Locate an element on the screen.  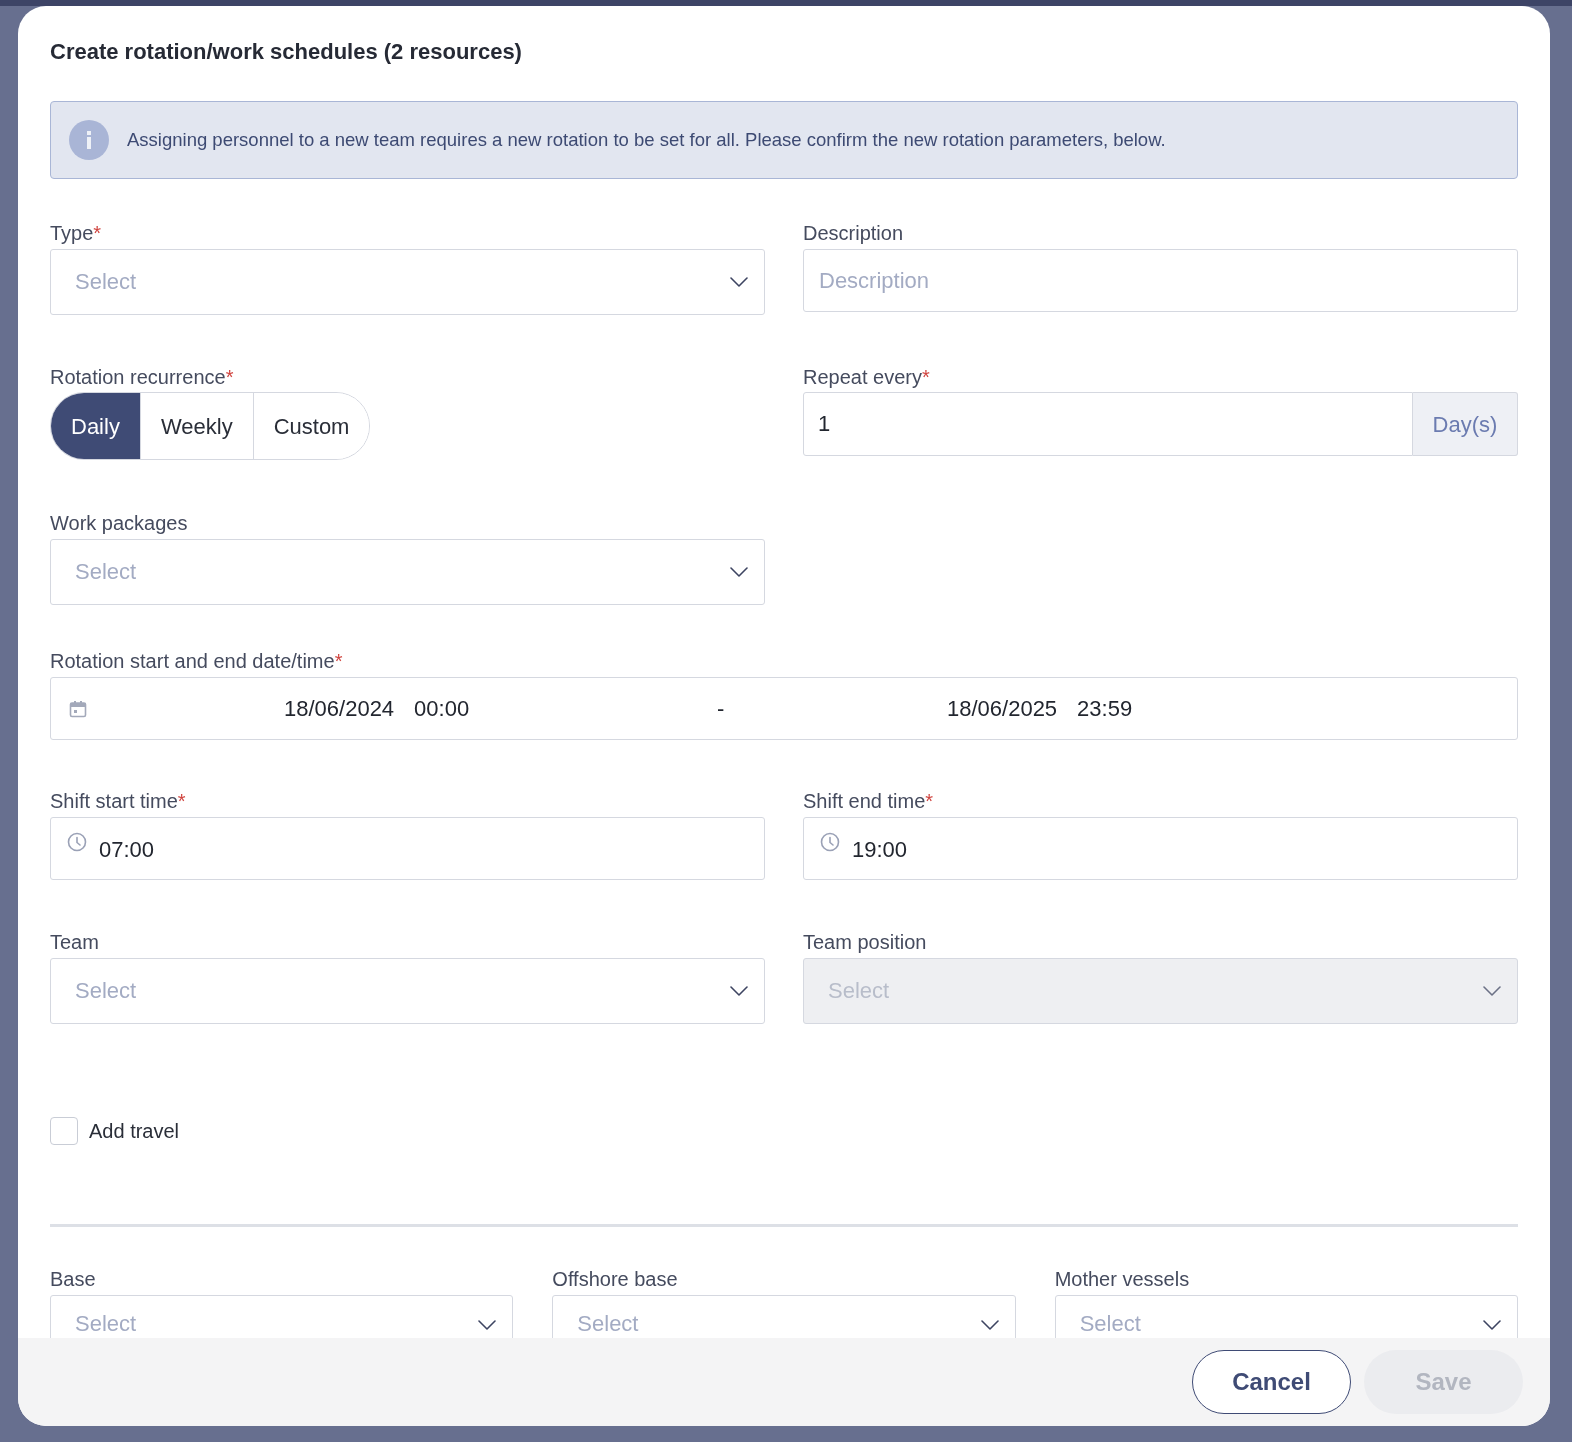
recurrence-option: Daily is located at coordinates (95, 426).